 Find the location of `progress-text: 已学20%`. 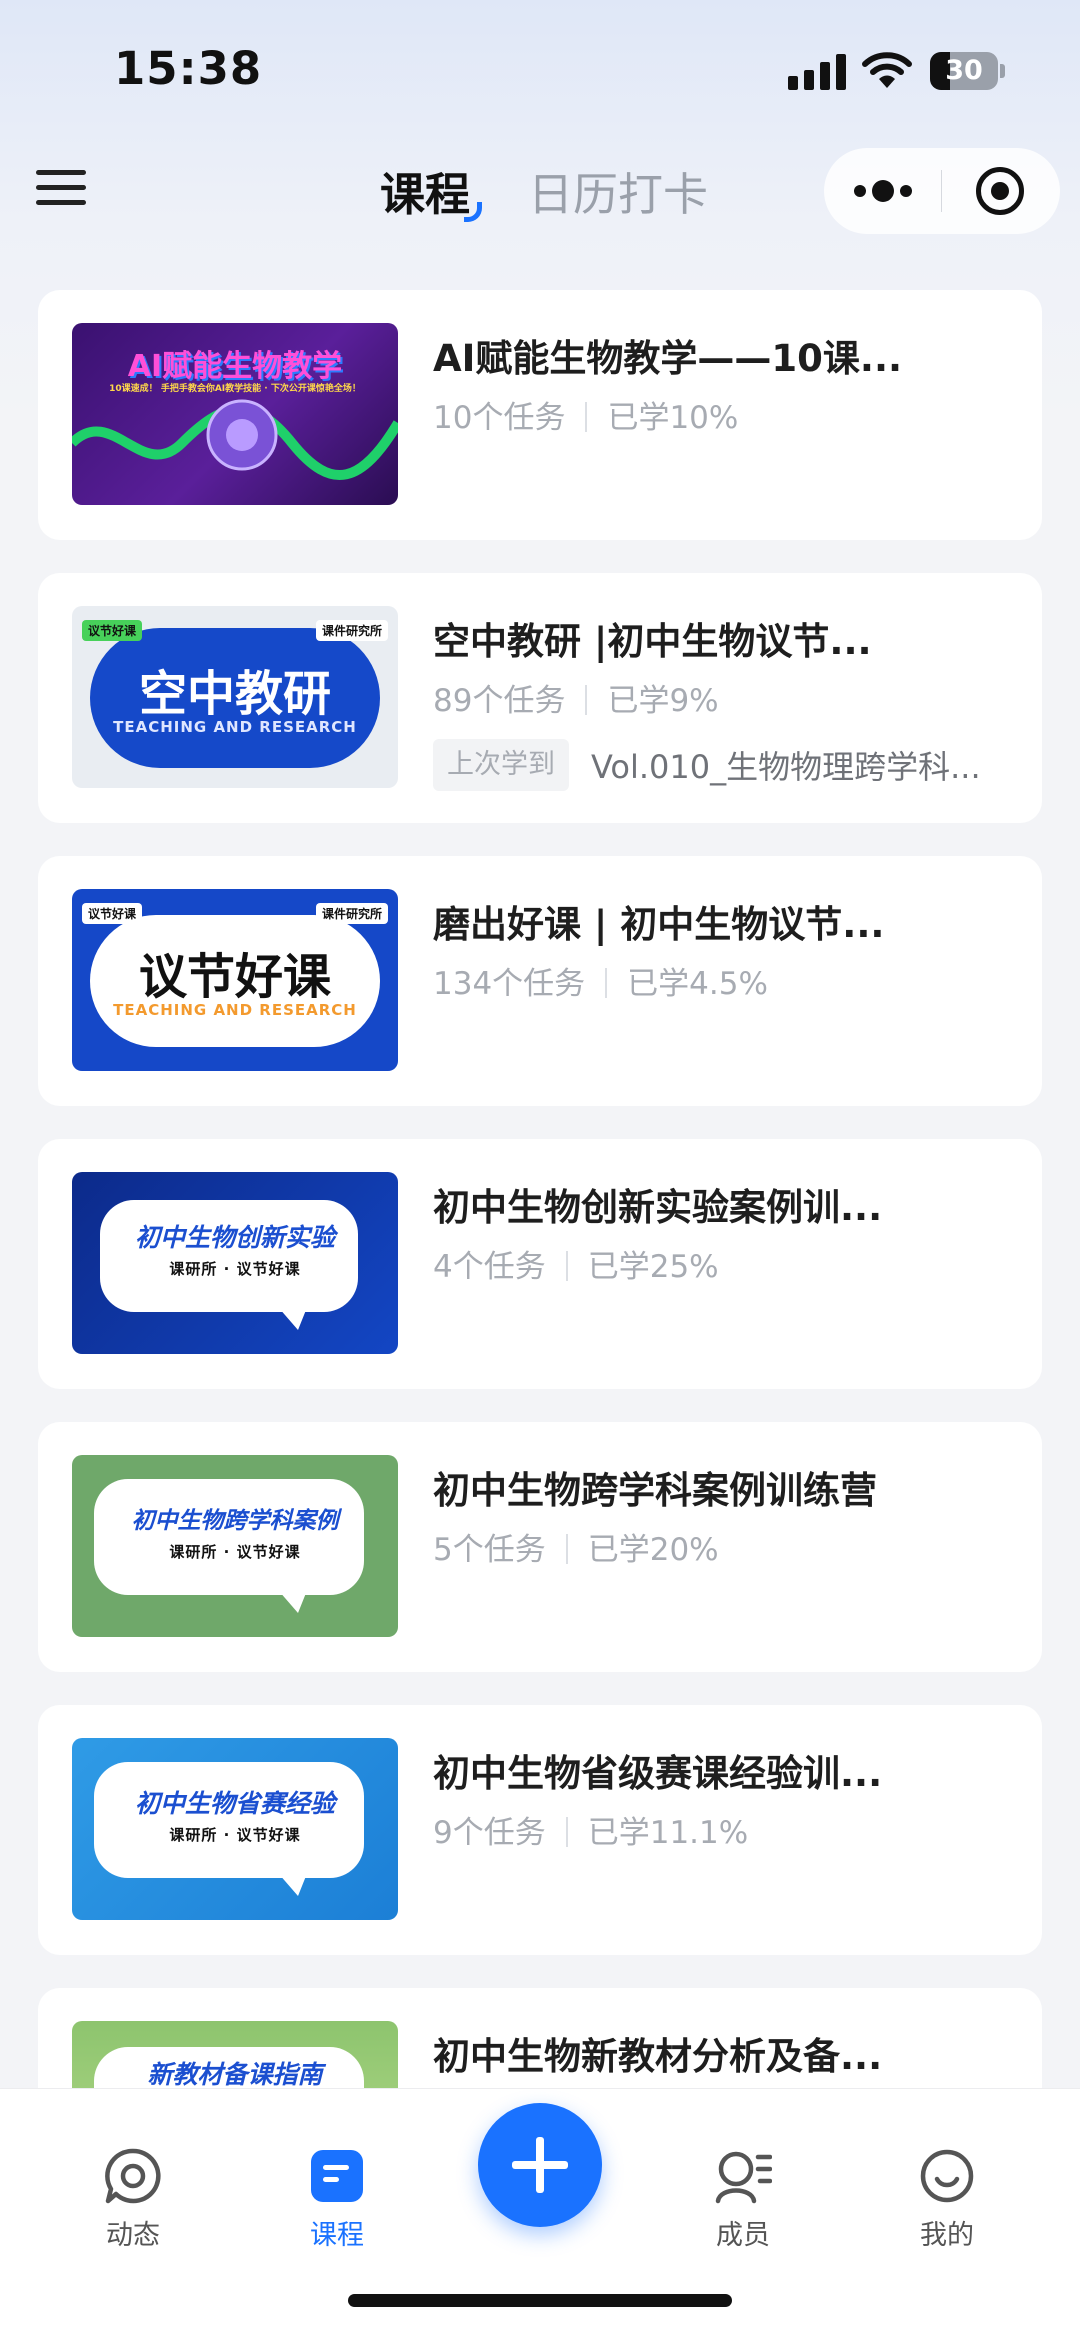

progress-text: 已学20% is located at coordinates (653, 1550).